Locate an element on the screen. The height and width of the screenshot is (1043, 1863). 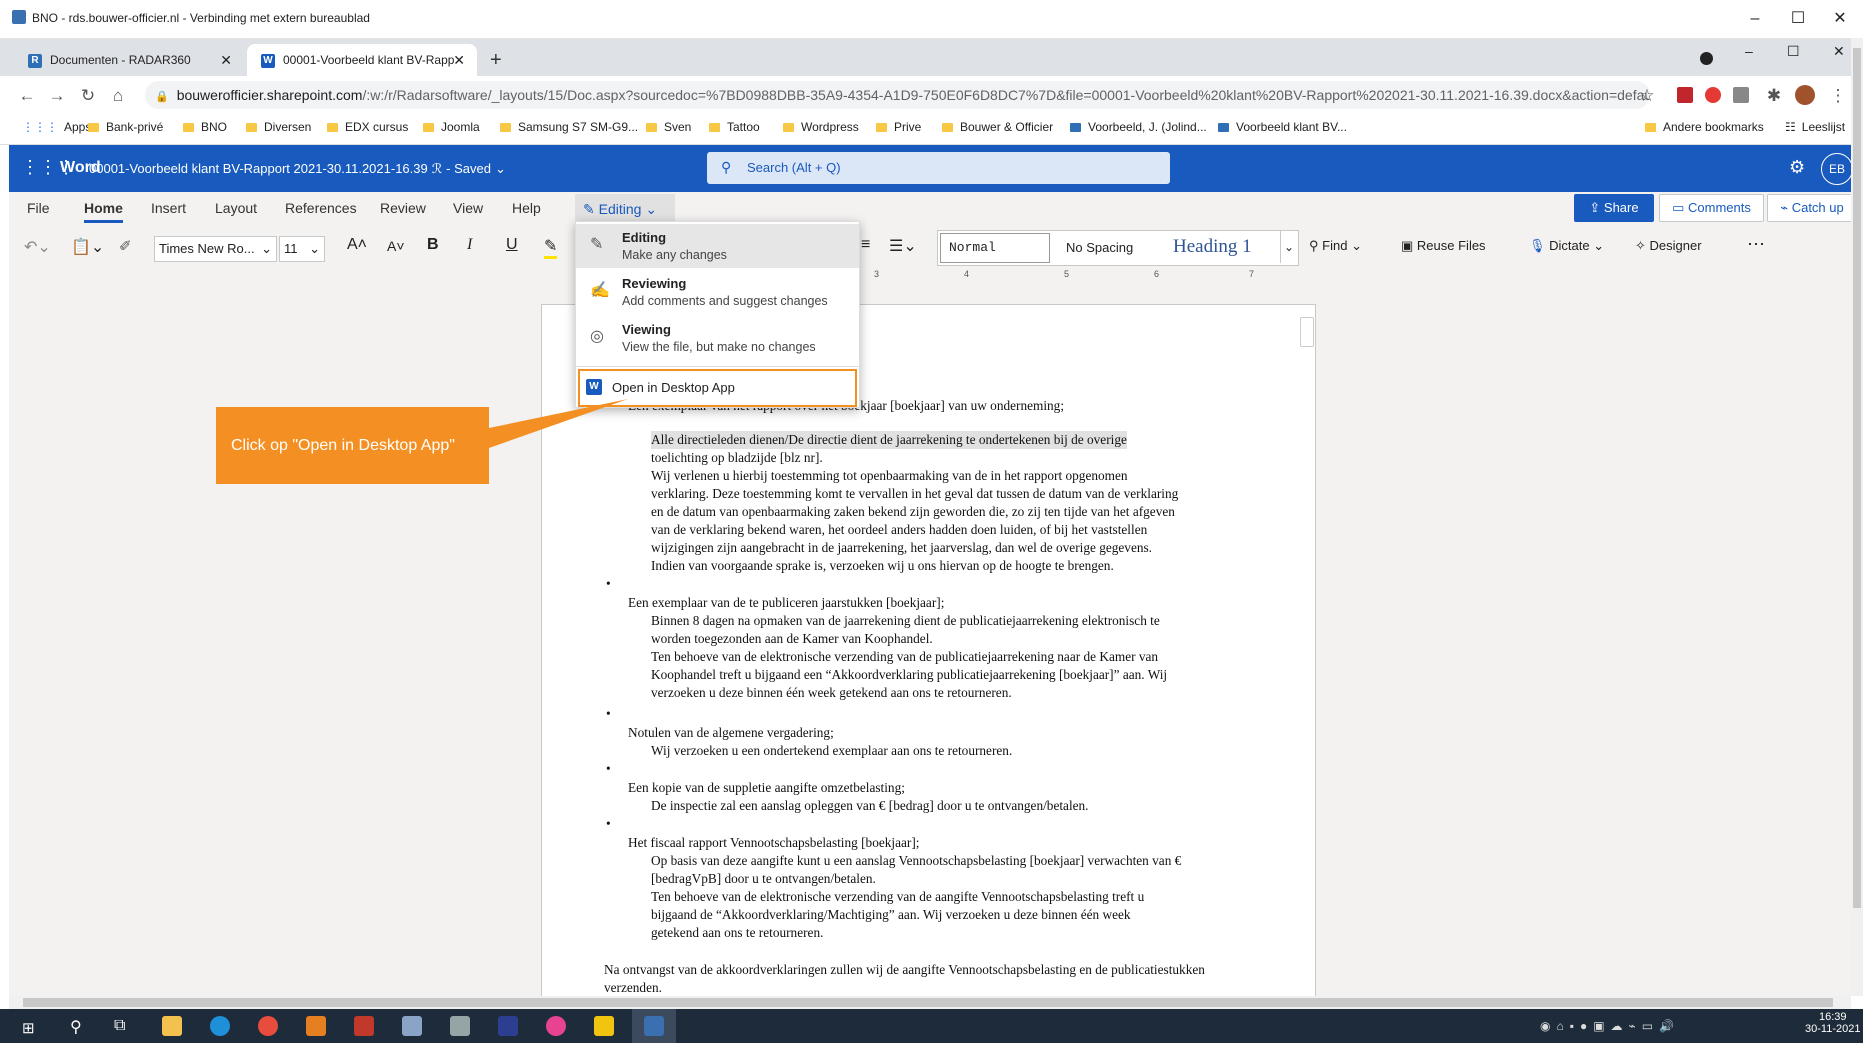
remote-desktop-icon is located at coordinates (654, 1026).